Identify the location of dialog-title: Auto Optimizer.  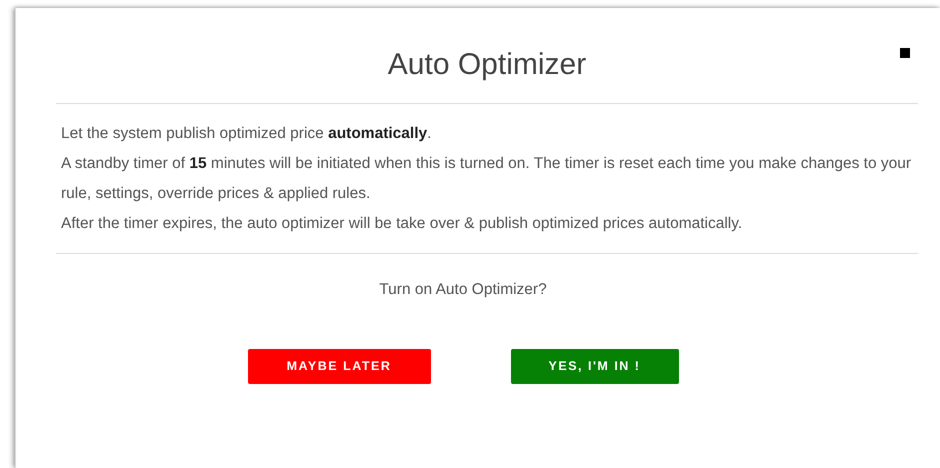
(487, 64).